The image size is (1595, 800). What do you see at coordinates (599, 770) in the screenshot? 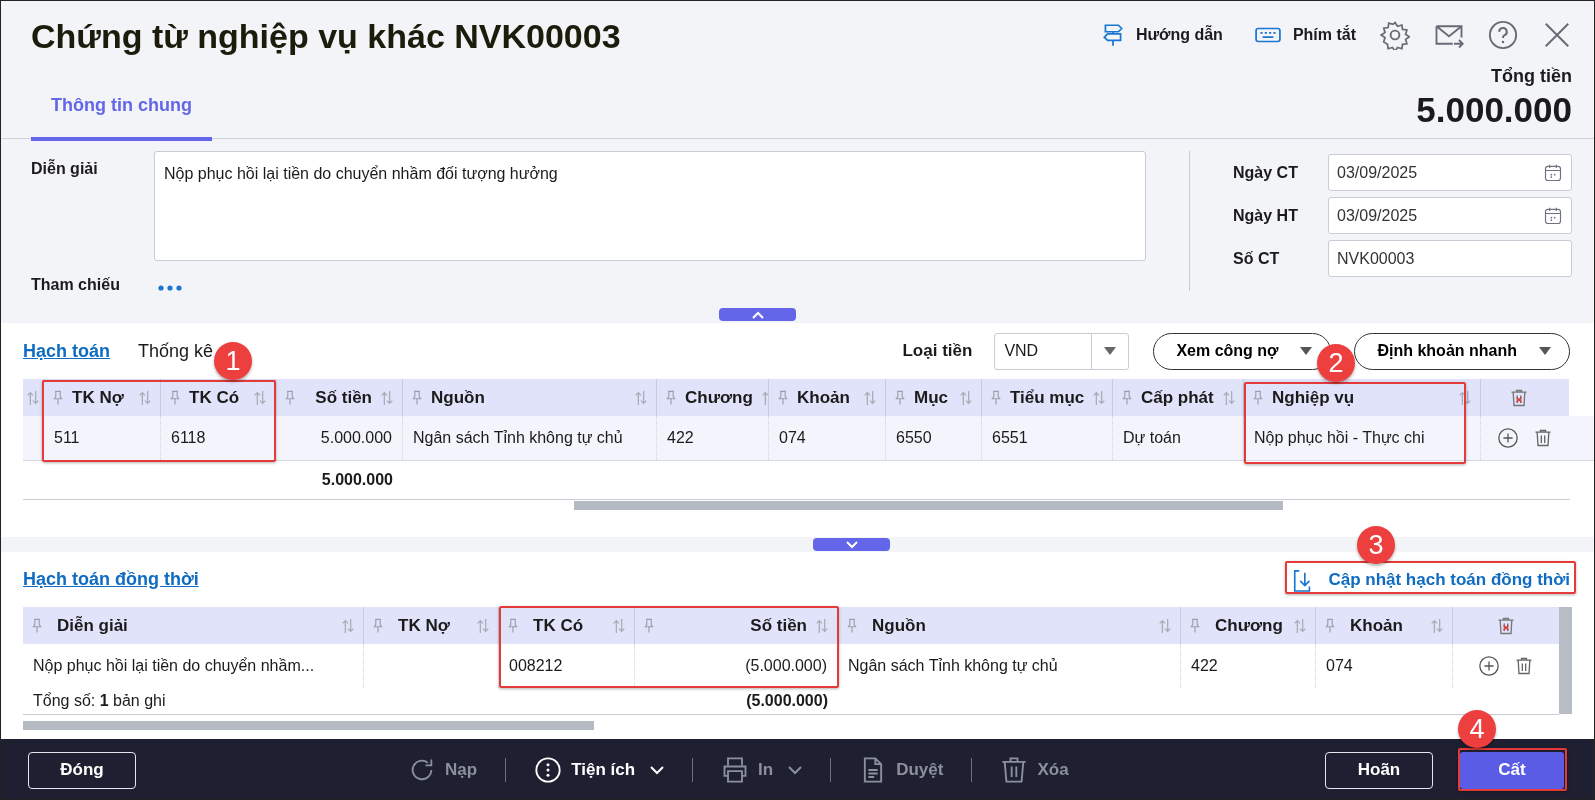
I see `toolbar-button: Tiện ích` at bounding box center [599, 770].